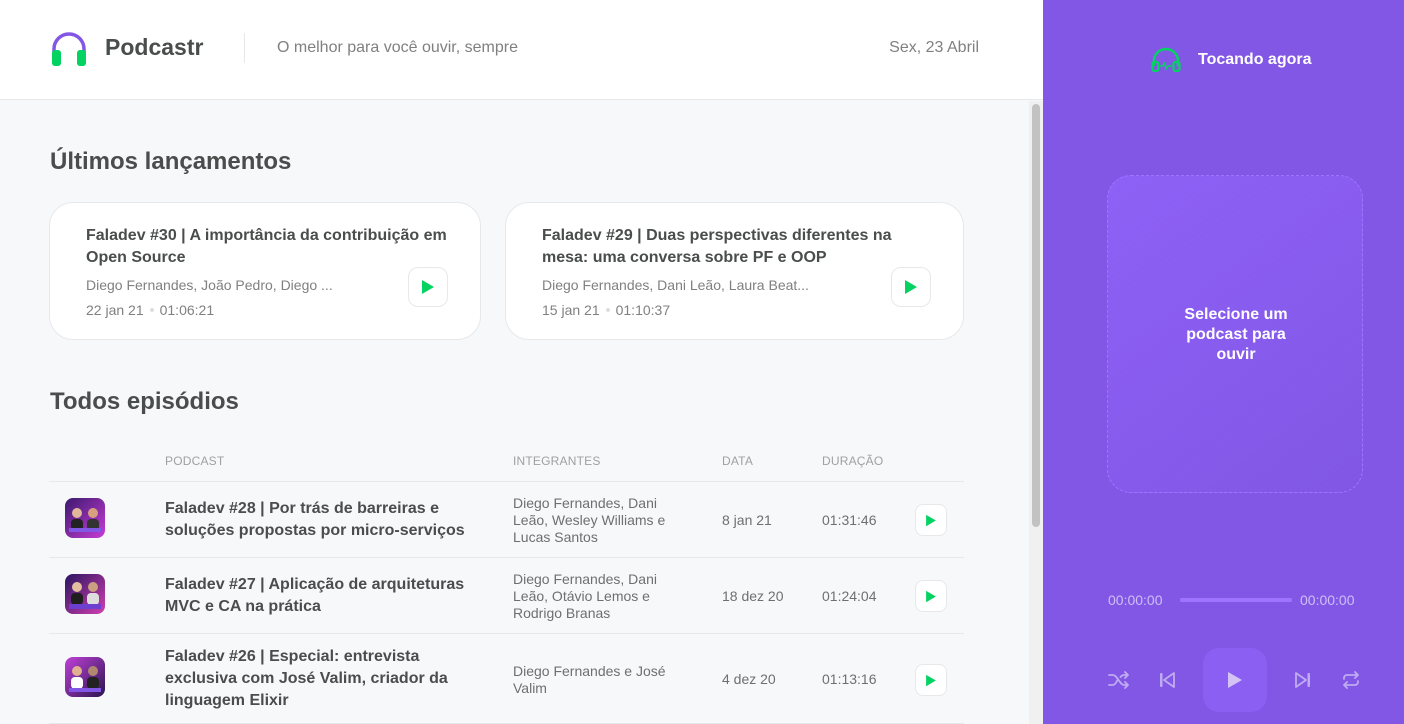  Describe the element at coordinates (69, 49) in the screenshot. I see `headphones-logo-icon` at that location.